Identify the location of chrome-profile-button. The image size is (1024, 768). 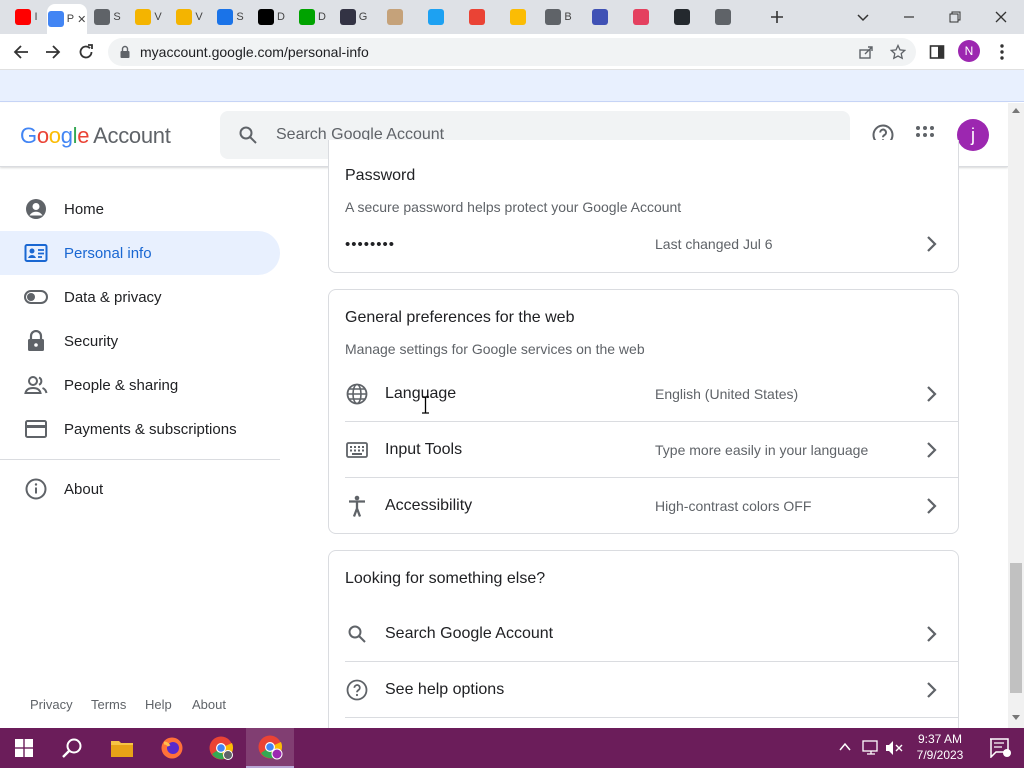
(221, 748).